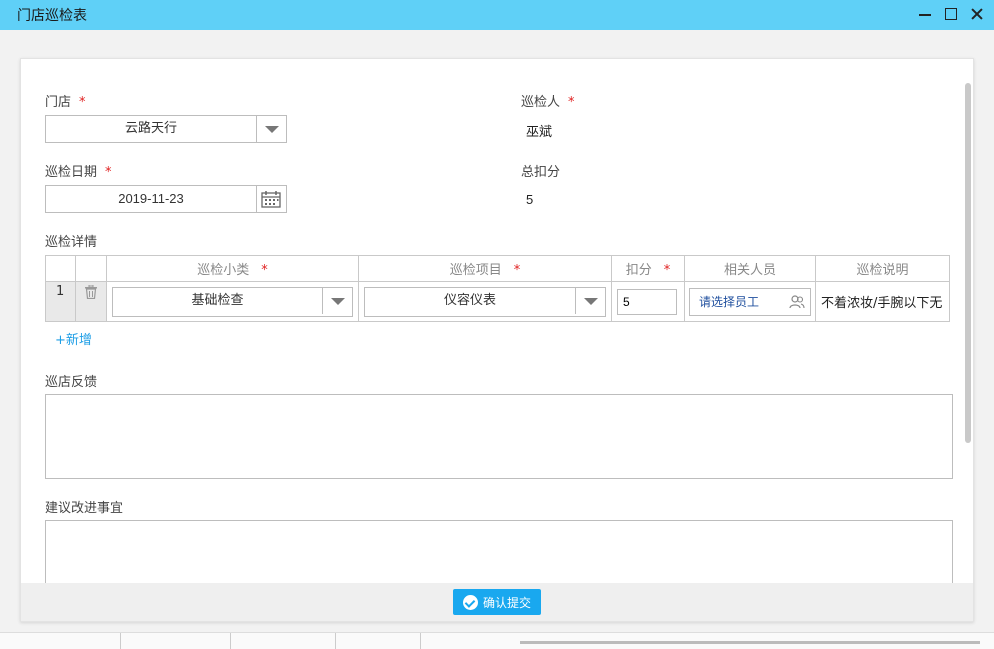 Image resolution: width=994 pixels, height=649 pixels. Describe the element at coordinates (52, 16) in the screenshot. I see `window-title: 门店巡检表` at that location.